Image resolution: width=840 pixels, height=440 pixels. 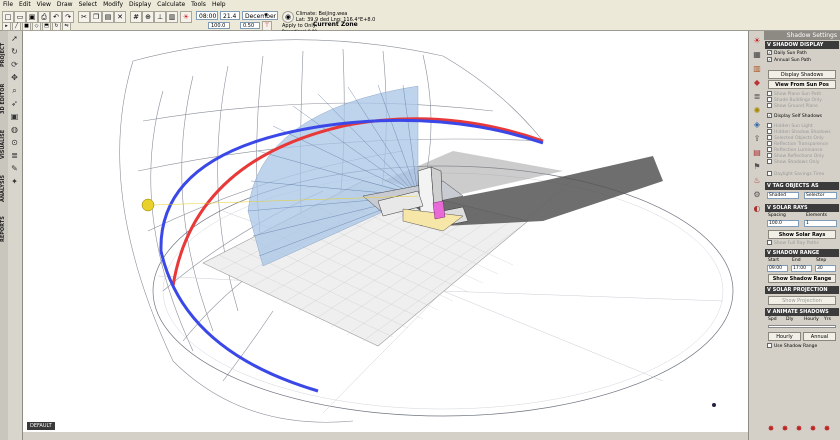 I want to click on show-projection-button: Show Projection, so click(x=802, y=300).